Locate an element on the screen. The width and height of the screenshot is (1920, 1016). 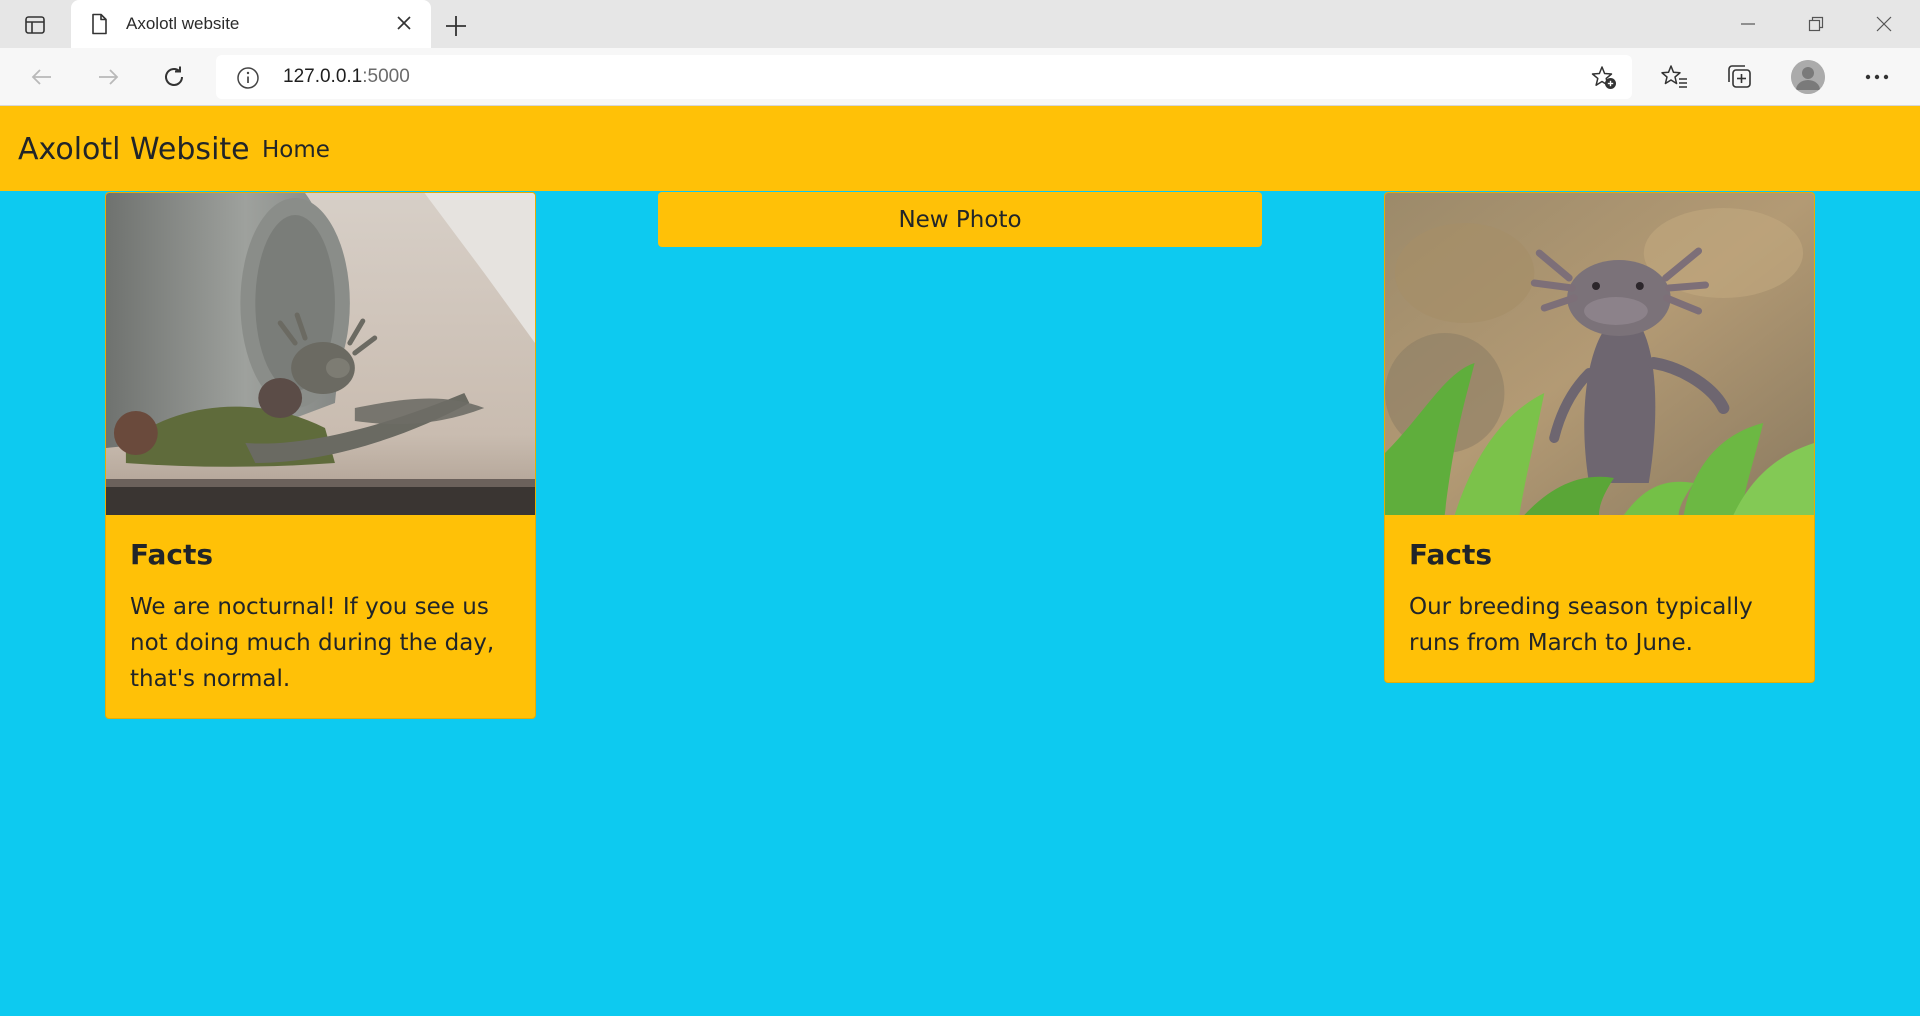
url-text: 127.0.0.1:5000 is located at coordinates (346, 77).